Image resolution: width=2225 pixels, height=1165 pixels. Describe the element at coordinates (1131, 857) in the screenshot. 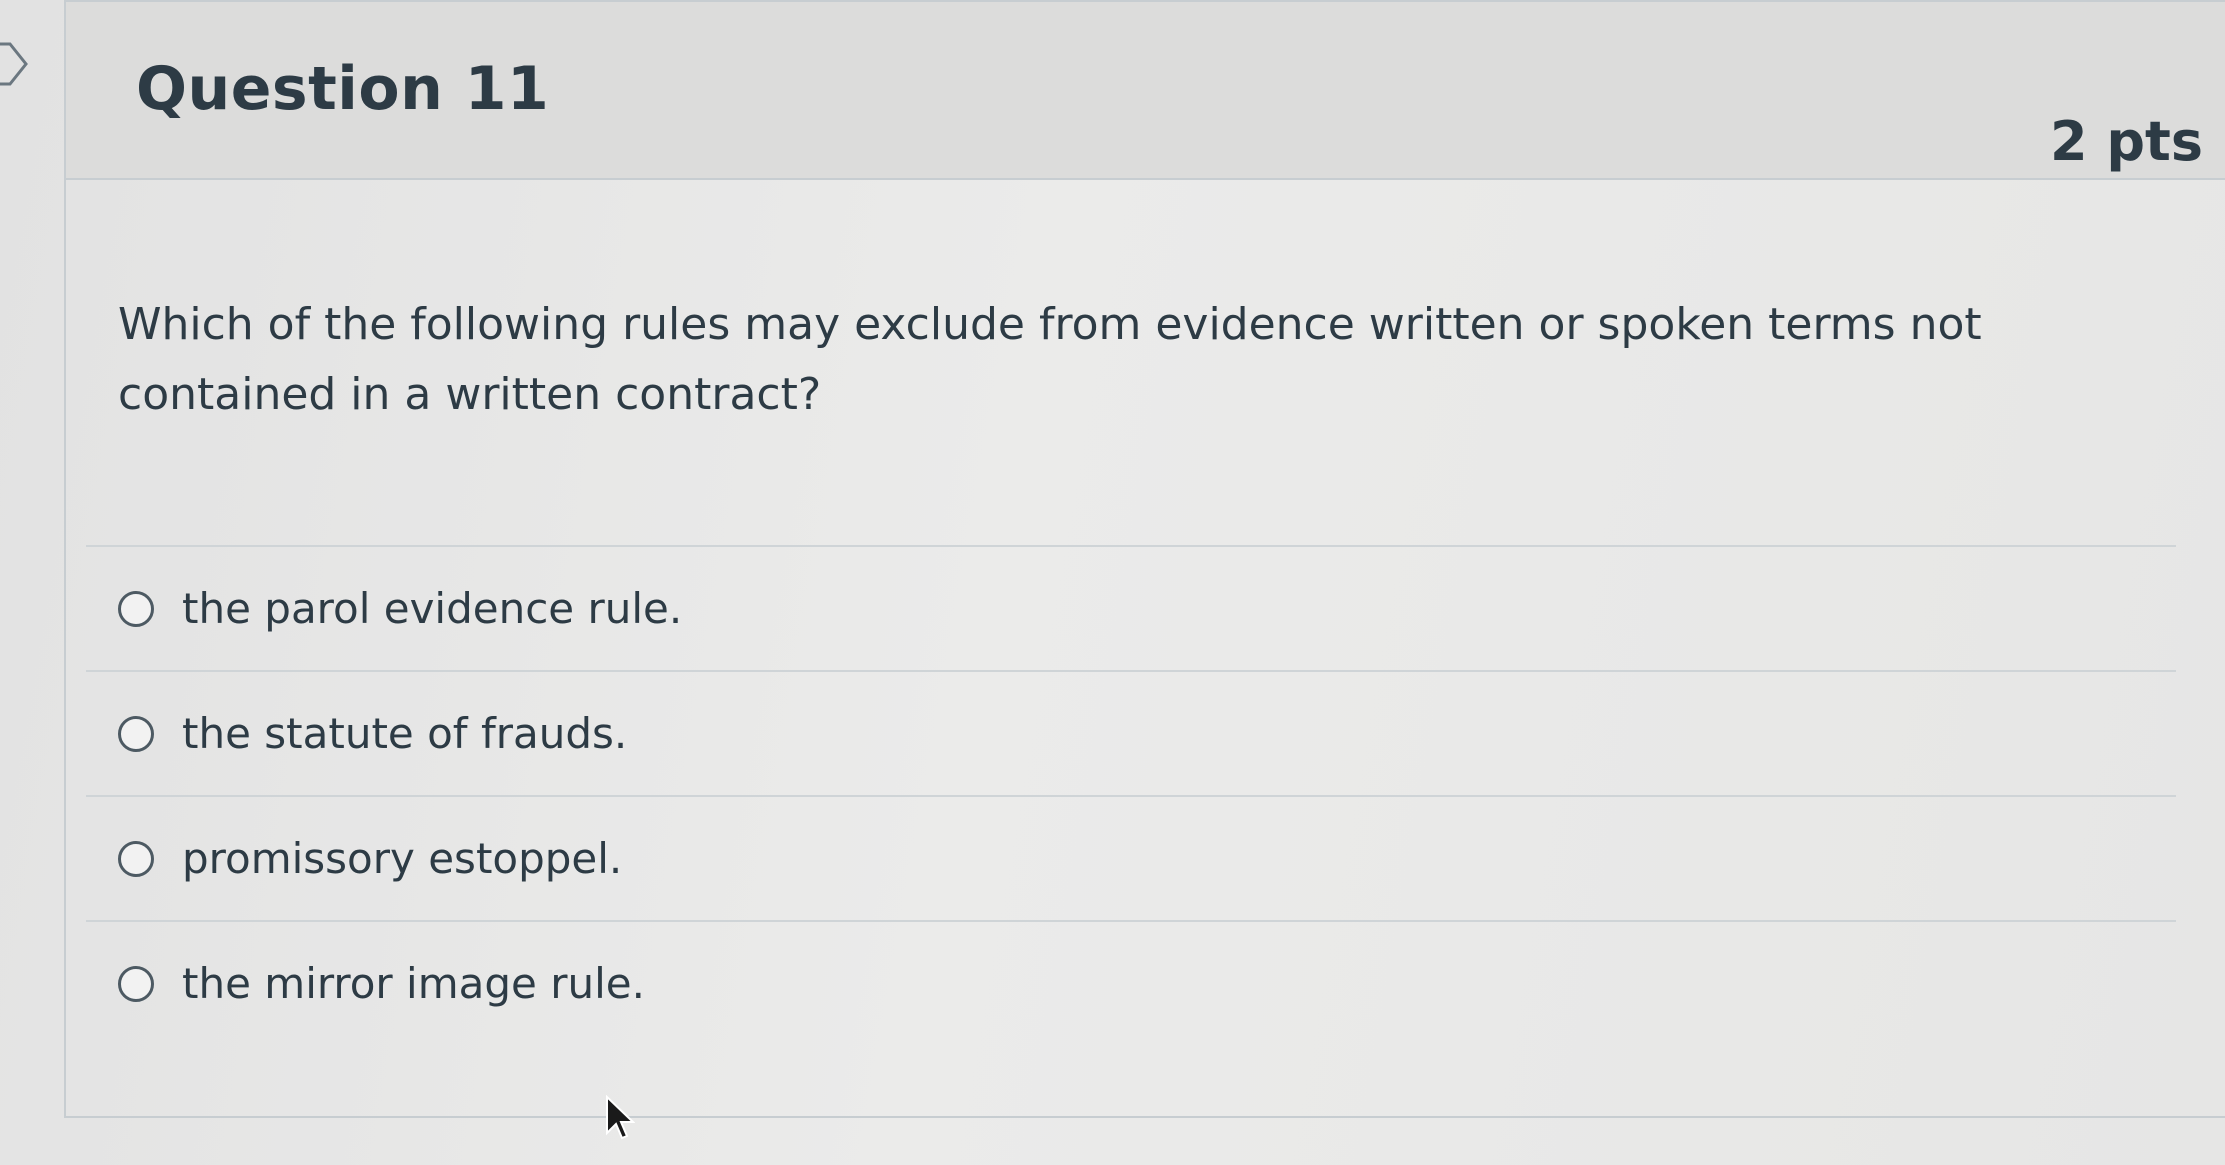

I see `answer-option-3: promissory estoppel.` at that location.